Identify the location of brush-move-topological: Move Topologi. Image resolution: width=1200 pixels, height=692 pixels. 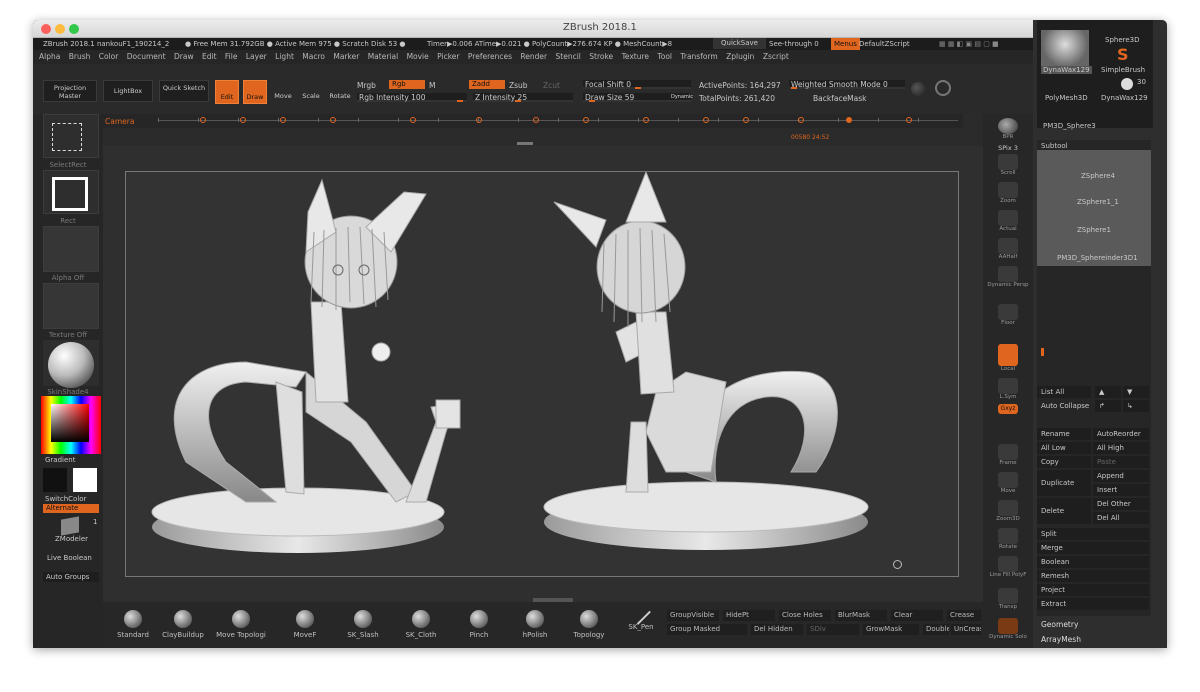
(241, 624).